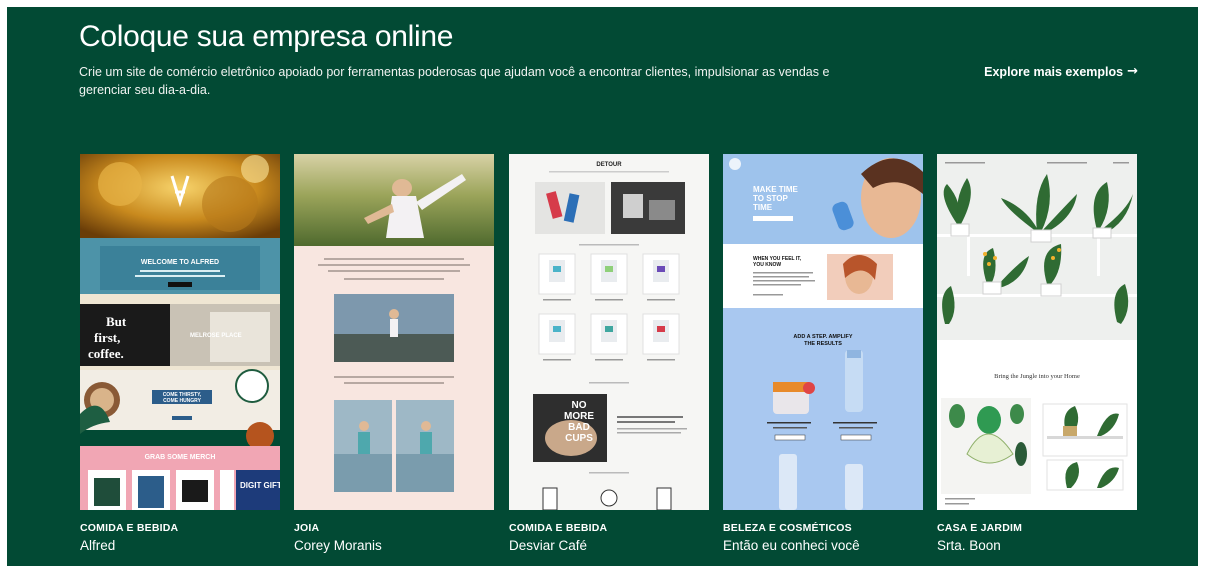 The width and height of the screenshot is (1205, 566). Describe the element at coordinates (98, 545) in the screenshot. I see `card-store-name: Alfred` at that location.